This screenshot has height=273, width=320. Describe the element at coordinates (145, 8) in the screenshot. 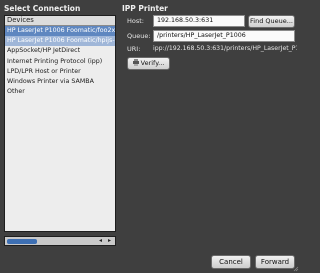

I see `ipp-printer-heading: IPP Printer` at that location.